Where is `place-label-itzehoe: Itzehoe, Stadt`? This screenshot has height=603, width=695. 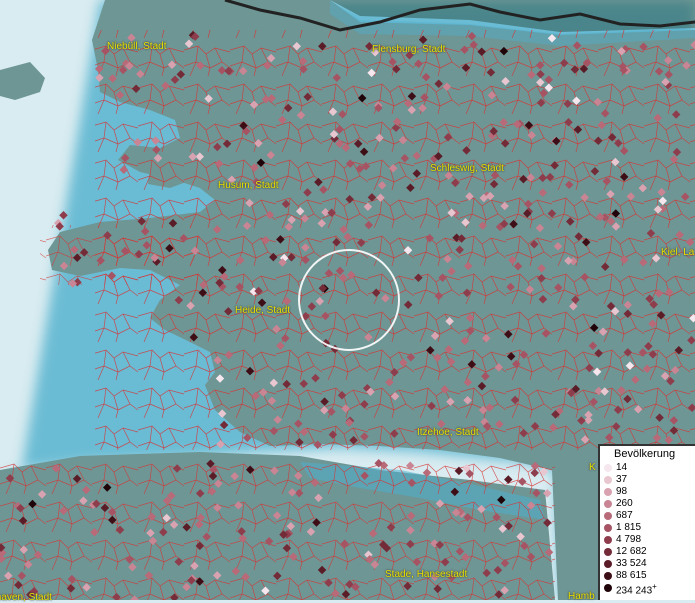 place-label-itzehoe: Itzehoe, Stadt is located at coordinates (448, 432).